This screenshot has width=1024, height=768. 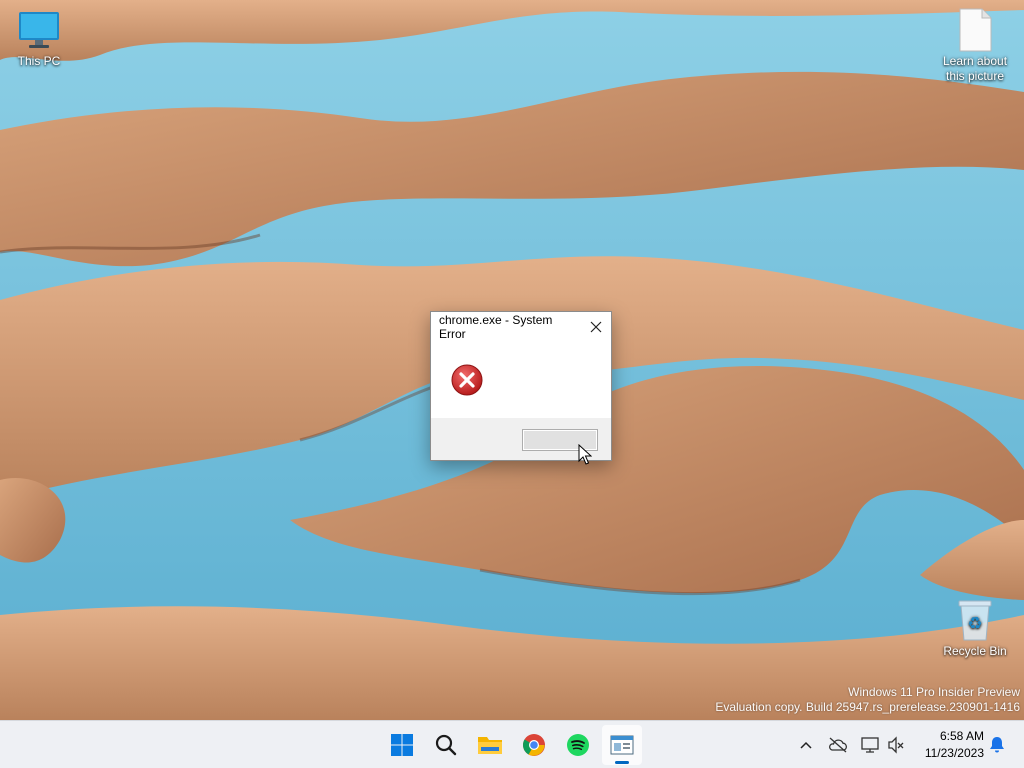 I want to click on watermark-edition: Windows 11 Pro Insider Preview, so click(x=934, y=692).